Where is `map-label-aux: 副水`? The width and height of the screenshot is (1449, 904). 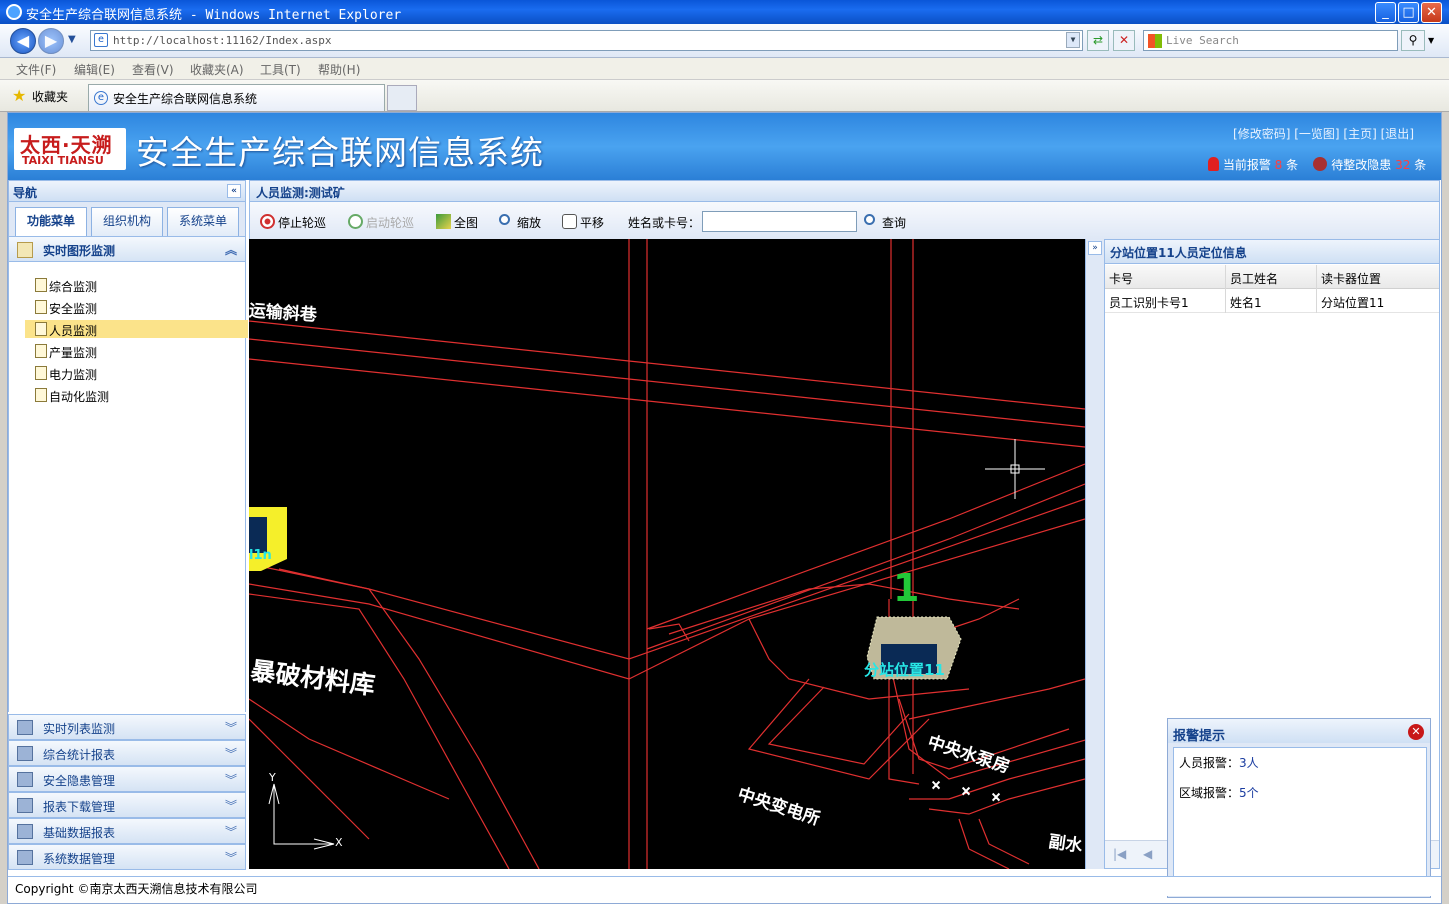
map-label-aux: 副水 is located at coordinates (1065, 844).